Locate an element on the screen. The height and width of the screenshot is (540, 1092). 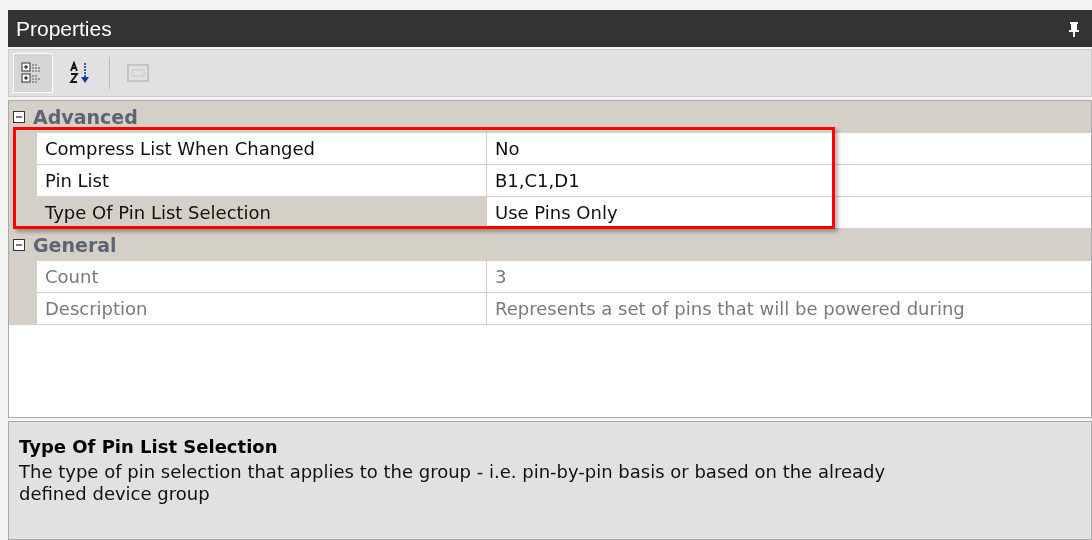
property-name: Compress List When Changed is located at coordinates (262, 149).